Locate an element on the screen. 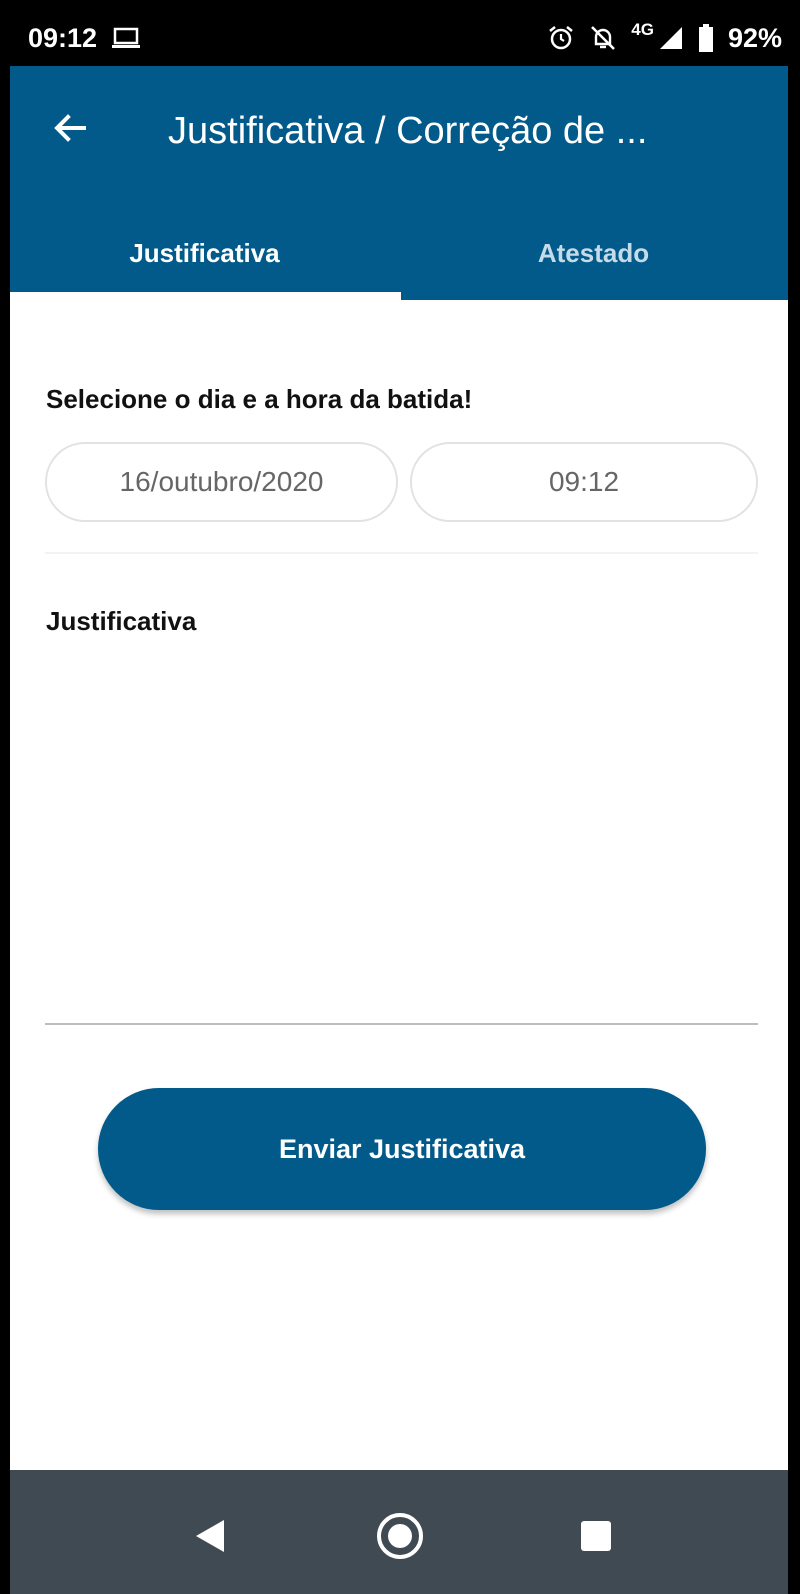 This screenshot has height=1594, width=800. system-nav-bar is located at coordinates (399, 1532).